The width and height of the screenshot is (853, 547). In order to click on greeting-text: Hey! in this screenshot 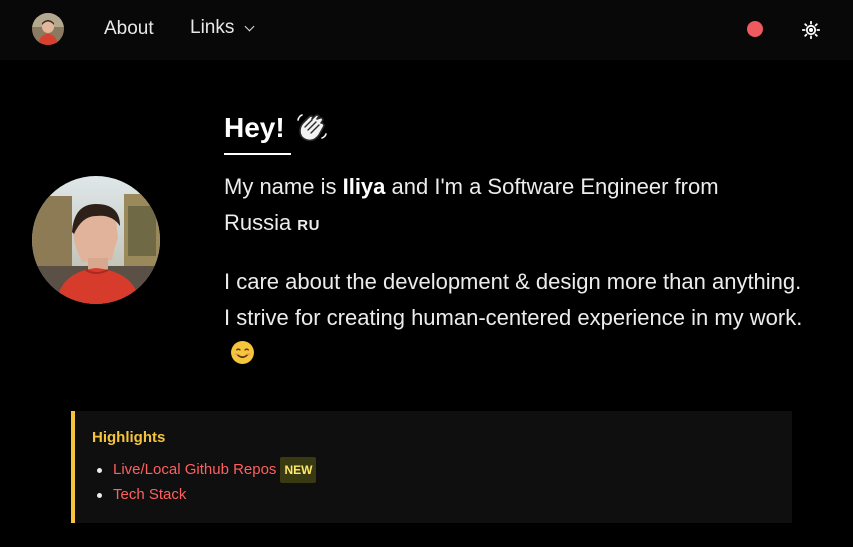, I will do `click(254, 127)`.